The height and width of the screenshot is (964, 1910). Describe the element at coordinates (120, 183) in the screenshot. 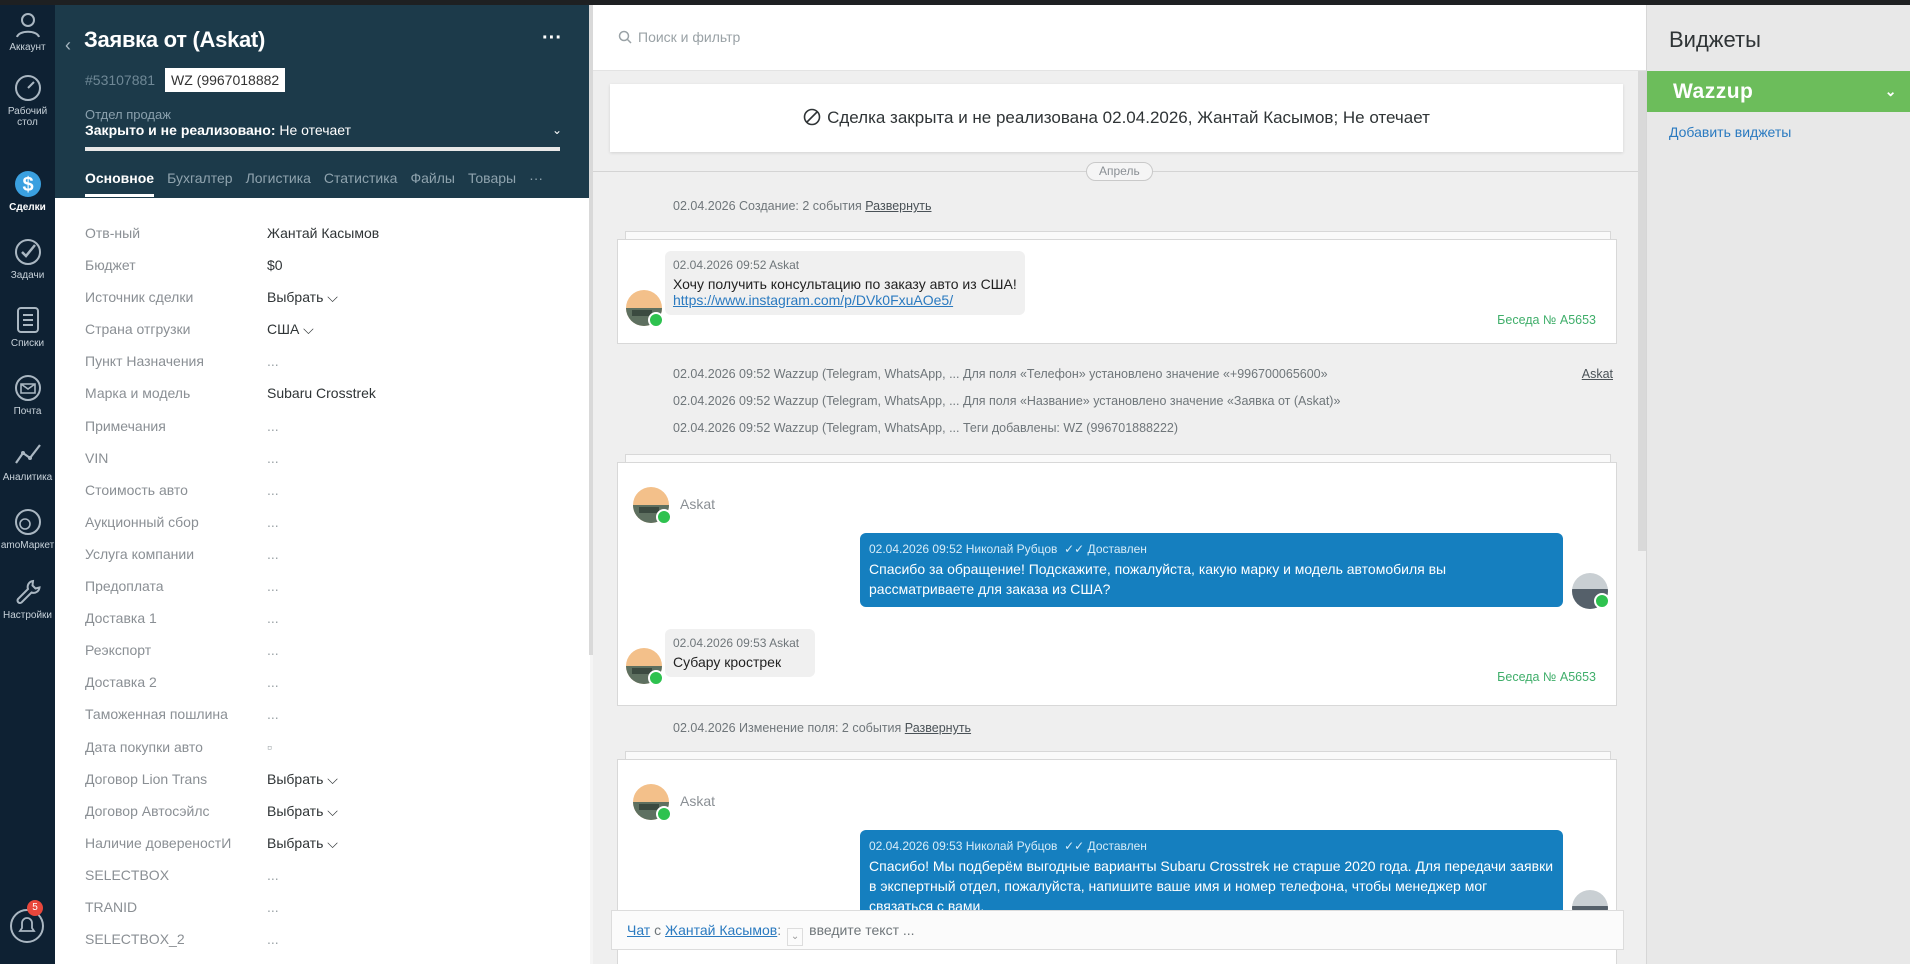

I see `tab-main: Основное` at that location.